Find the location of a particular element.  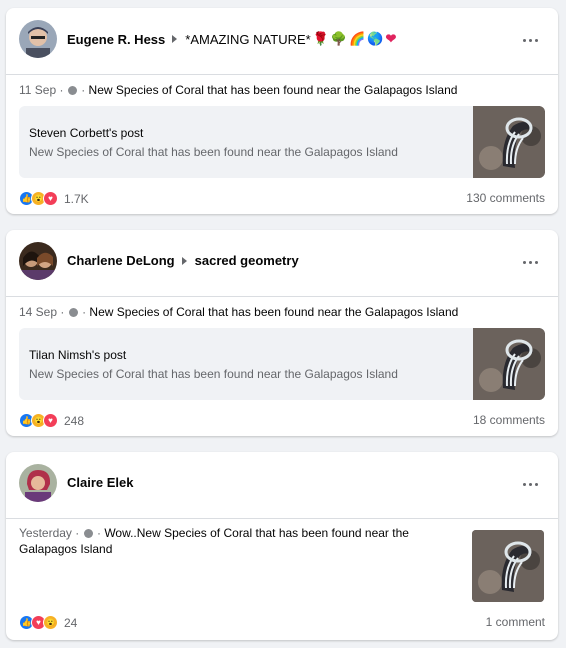

tree-emoji-icon: 🌳 is located at coordinates (339, 38).